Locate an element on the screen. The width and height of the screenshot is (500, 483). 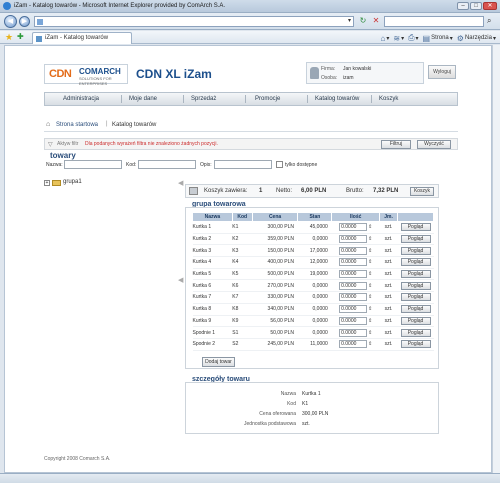
product-price: 500,00 PLN is located at coordinates (275, 274).